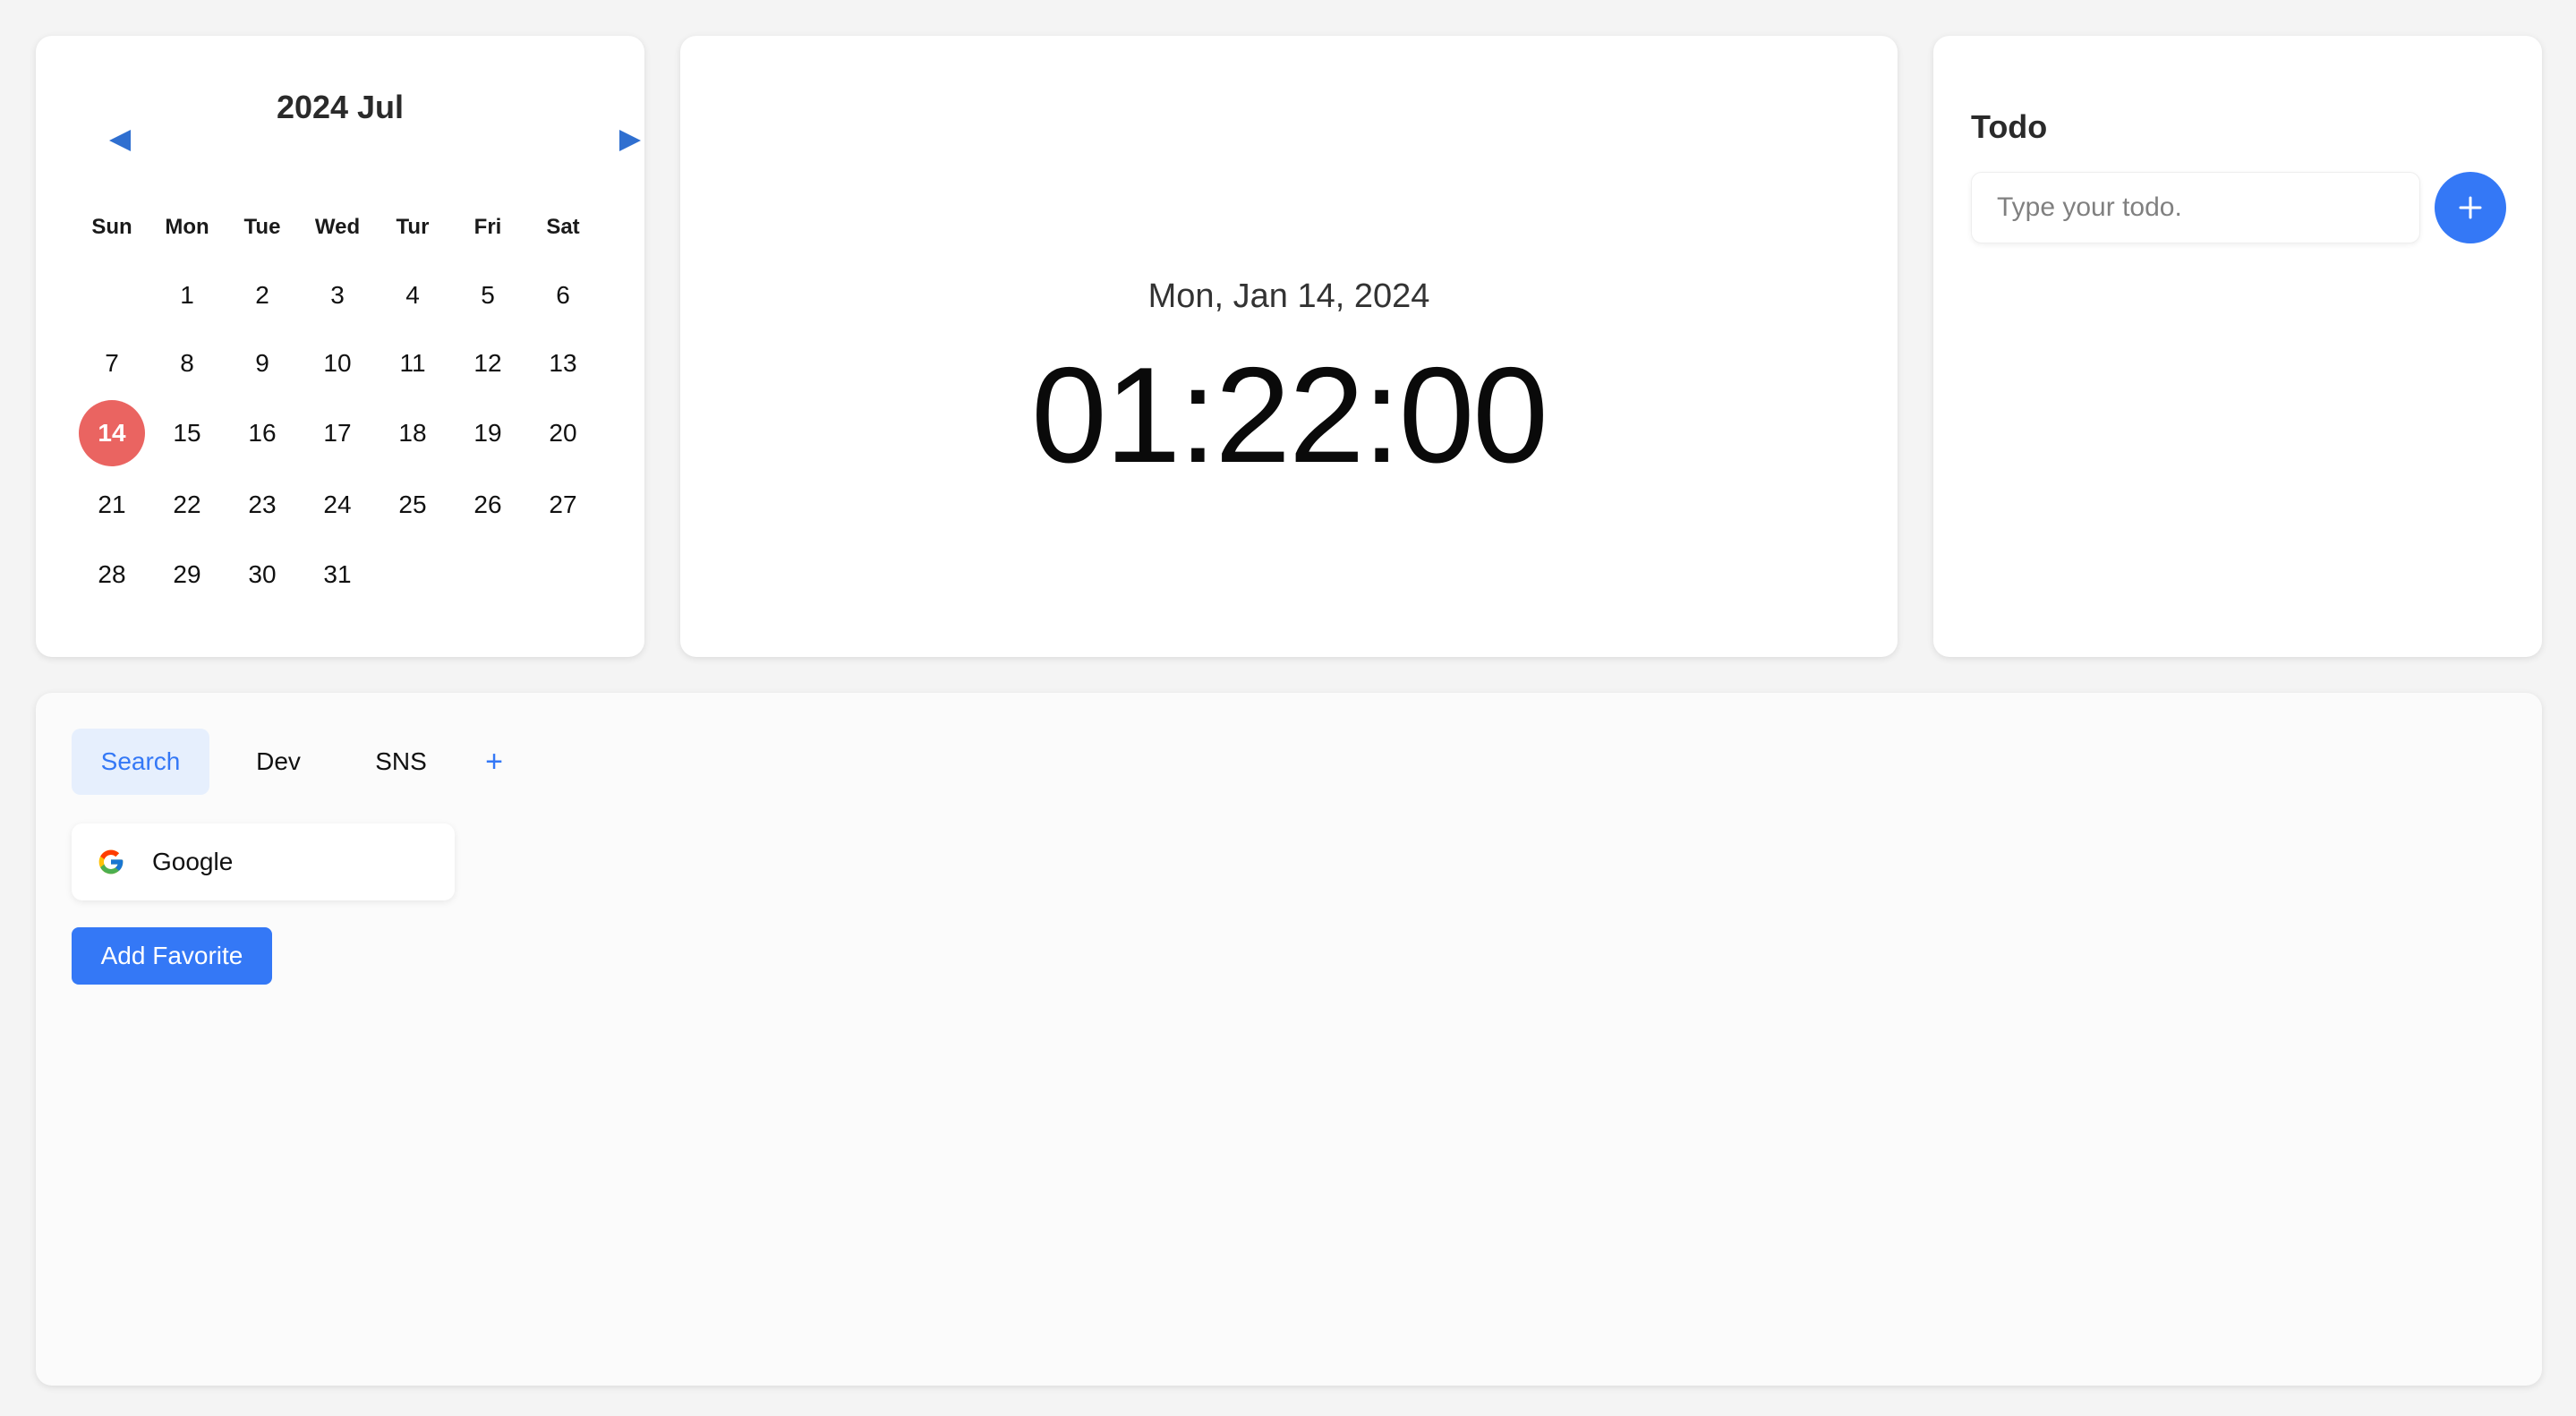 The image size is (2576, 1416). What do you see at coordinates (278, 762) in the screenshot?
I see `tab-dev: Dev` at bounding box center [278, 762].